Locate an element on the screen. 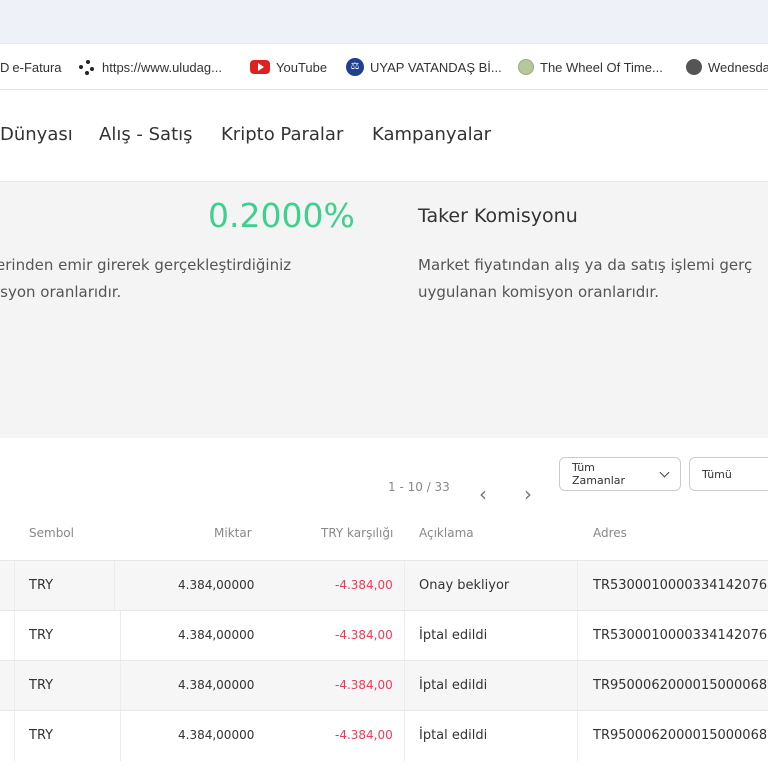  cell-description: Onay bekliyor is located at coordinates (464, 585).